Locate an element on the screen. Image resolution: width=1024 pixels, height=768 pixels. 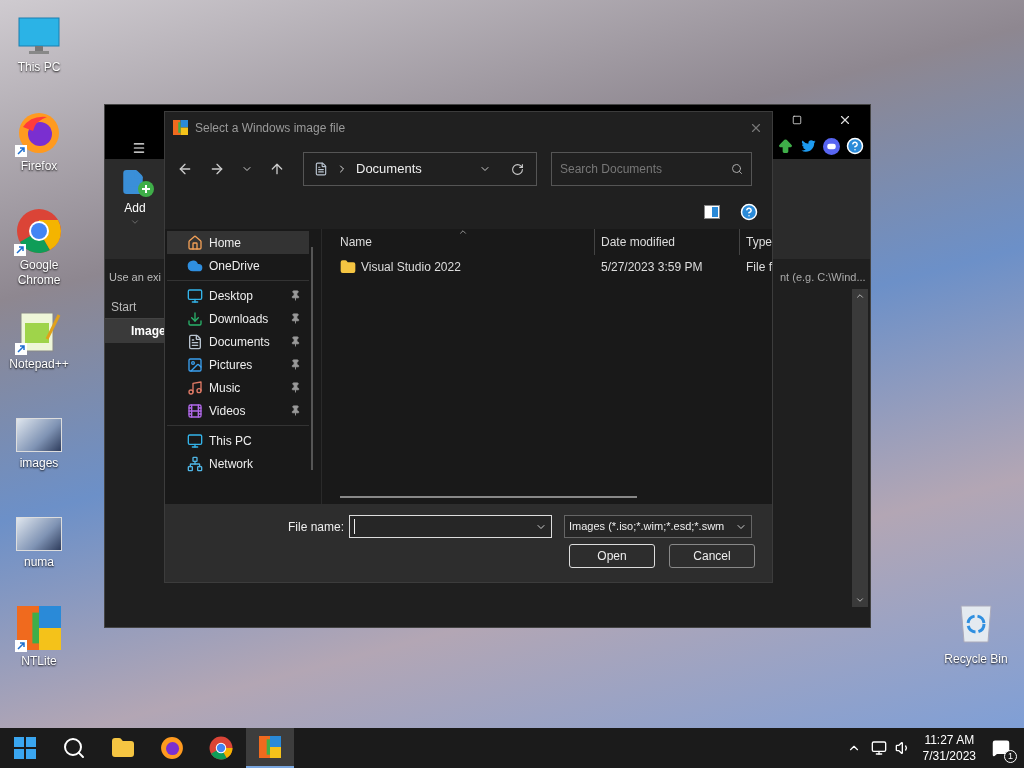
sort-caret-icon is located at coordinates (463, 232).